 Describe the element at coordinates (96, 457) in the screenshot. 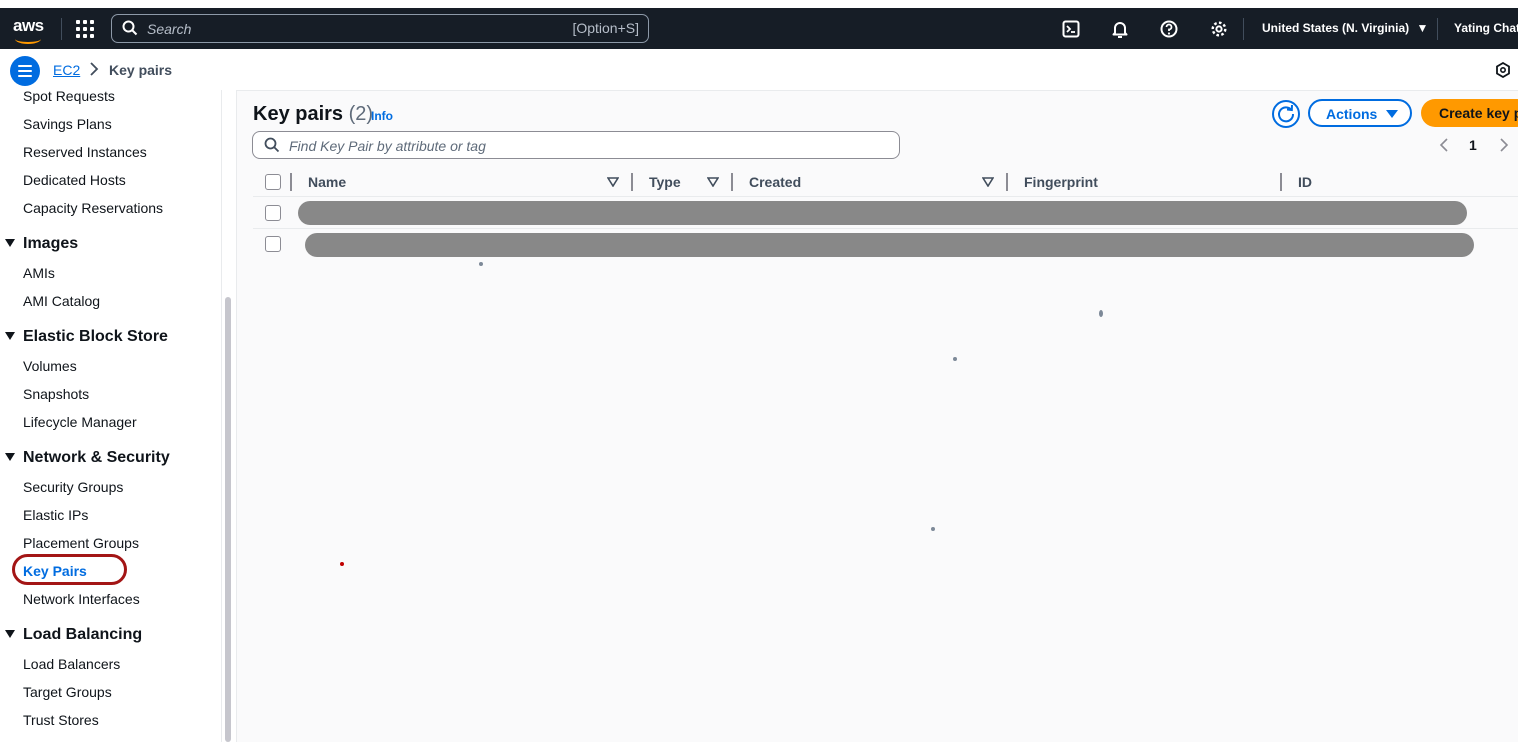

I see `sidebar-section-title: Network & Security` at that location.